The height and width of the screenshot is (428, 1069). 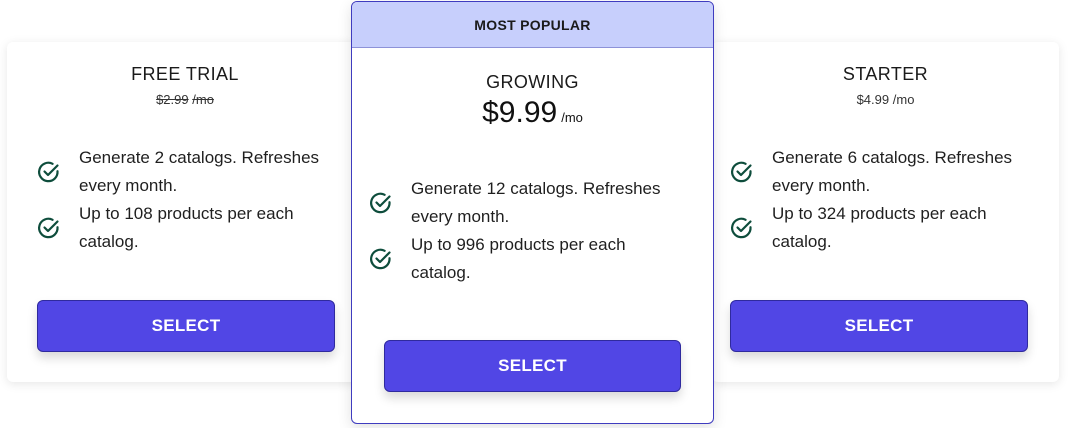 I want to click on feature-text: Up to 108 products per each catalog., so click(x=186, y=227).